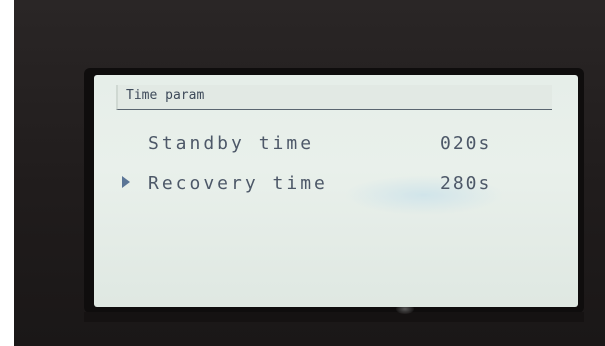  I want to click on header-bar: Time param, so click(334, 97).